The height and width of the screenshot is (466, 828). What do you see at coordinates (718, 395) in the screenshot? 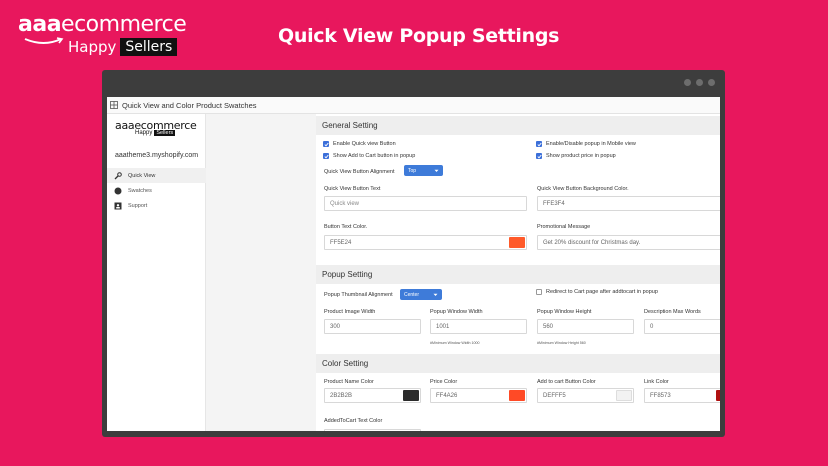
I see `link-color-swatch` at bounding box center [718, 395].